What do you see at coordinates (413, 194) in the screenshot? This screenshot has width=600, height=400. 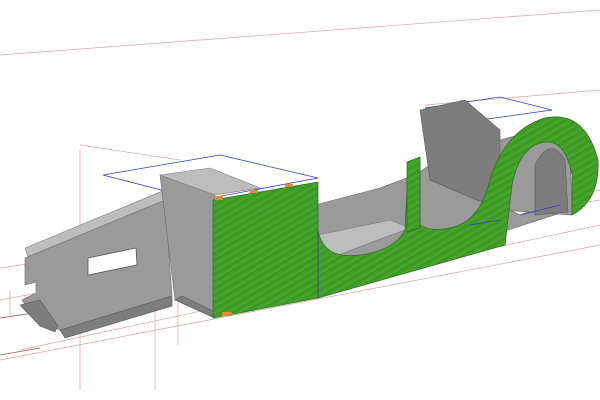 I see `green-pillar` at bounding box center [413, 194].